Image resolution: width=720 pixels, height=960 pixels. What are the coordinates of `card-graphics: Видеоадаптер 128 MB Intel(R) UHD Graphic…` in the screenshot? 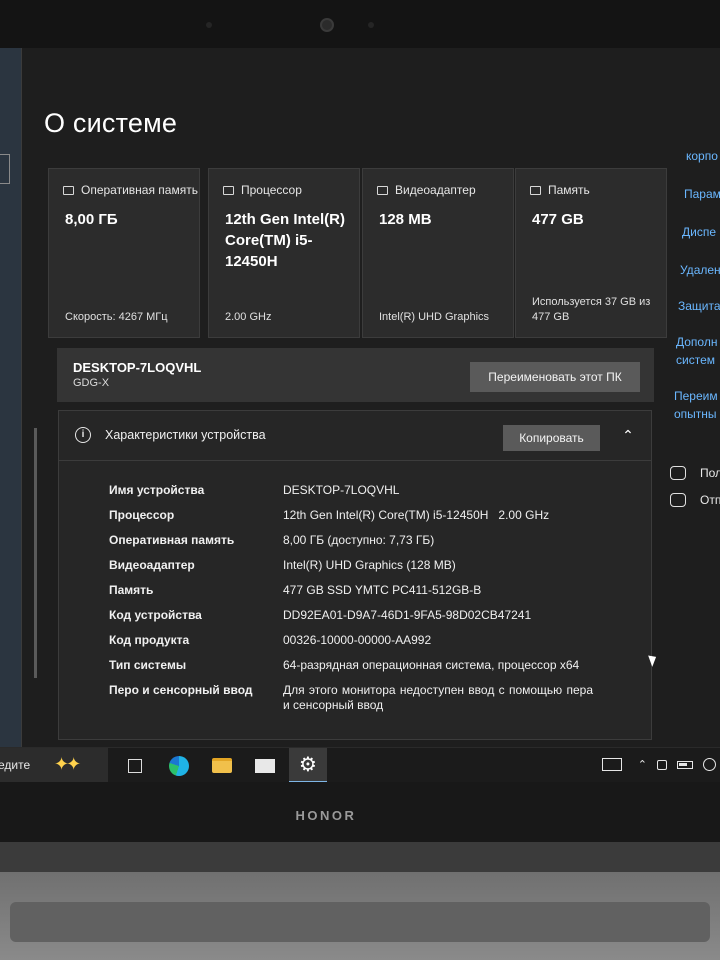 It's located at (438, 253).